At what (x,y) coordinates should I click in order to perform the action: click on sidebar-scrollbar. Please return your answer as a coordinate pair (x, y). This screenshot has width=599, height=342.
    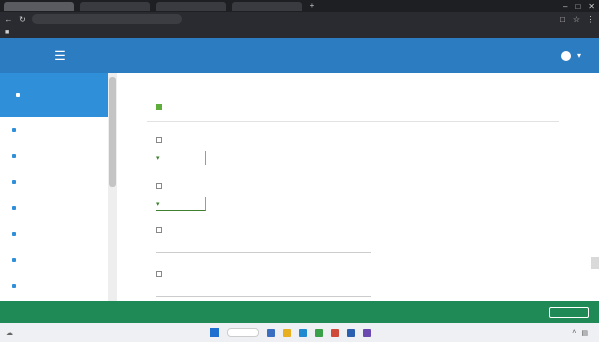
    Looking at the image, I should click on (112, 187).